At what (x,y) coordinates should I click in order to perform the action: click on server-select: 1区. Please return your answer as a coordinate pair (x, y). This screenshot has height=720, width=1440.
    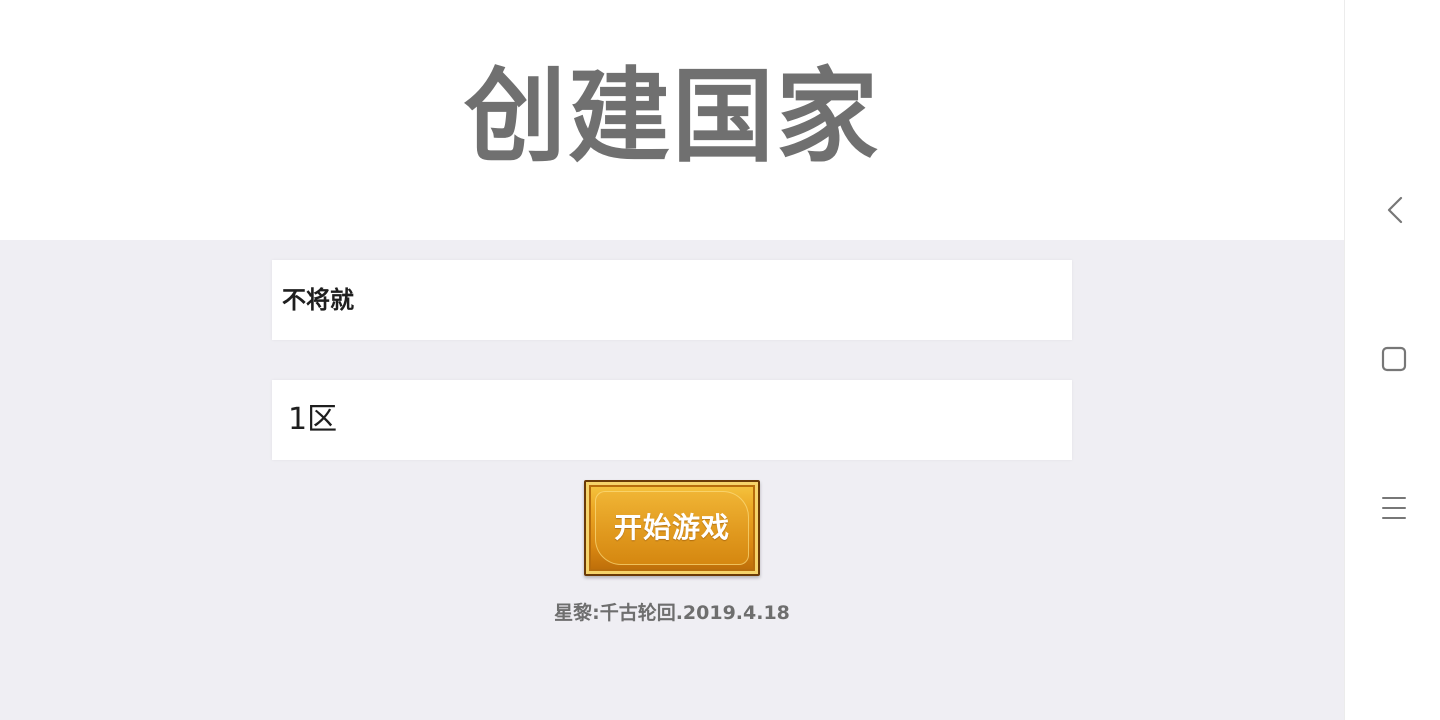
    Looking at the image, I should click on (672, 420).